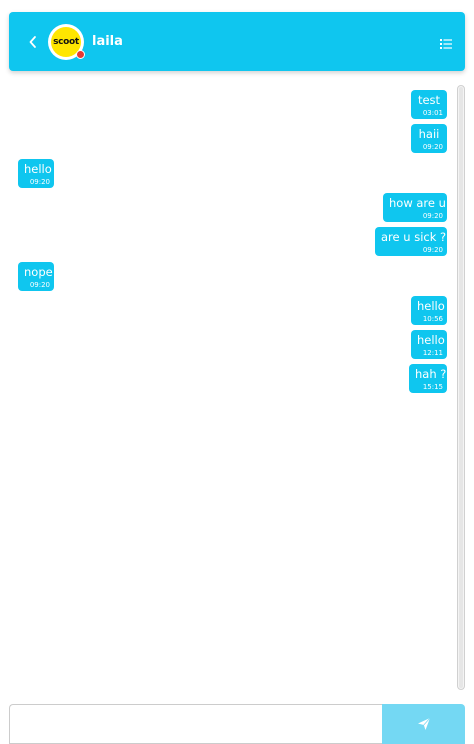 The height and width of the screenshot is (744, 474). What do you see at coordinates (237, 41) in the screenshot?
I see `chat-header: scoot laila` at bounding box center [237, 41].